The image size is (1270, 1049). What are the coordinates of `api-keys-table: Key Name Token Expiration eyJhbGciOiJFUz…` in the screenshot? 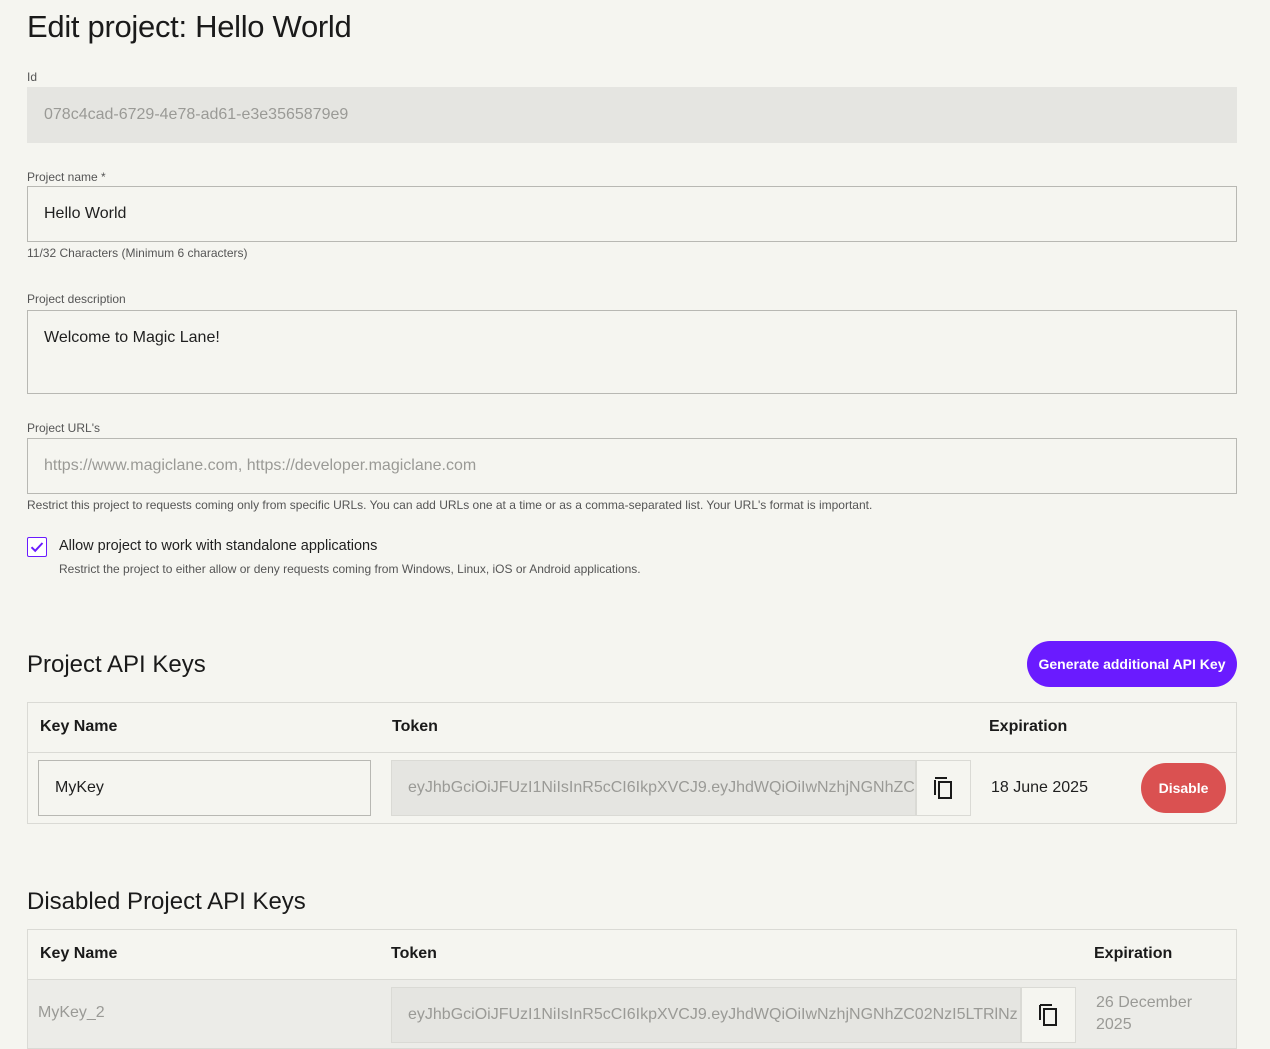 It's located at (632, 763).